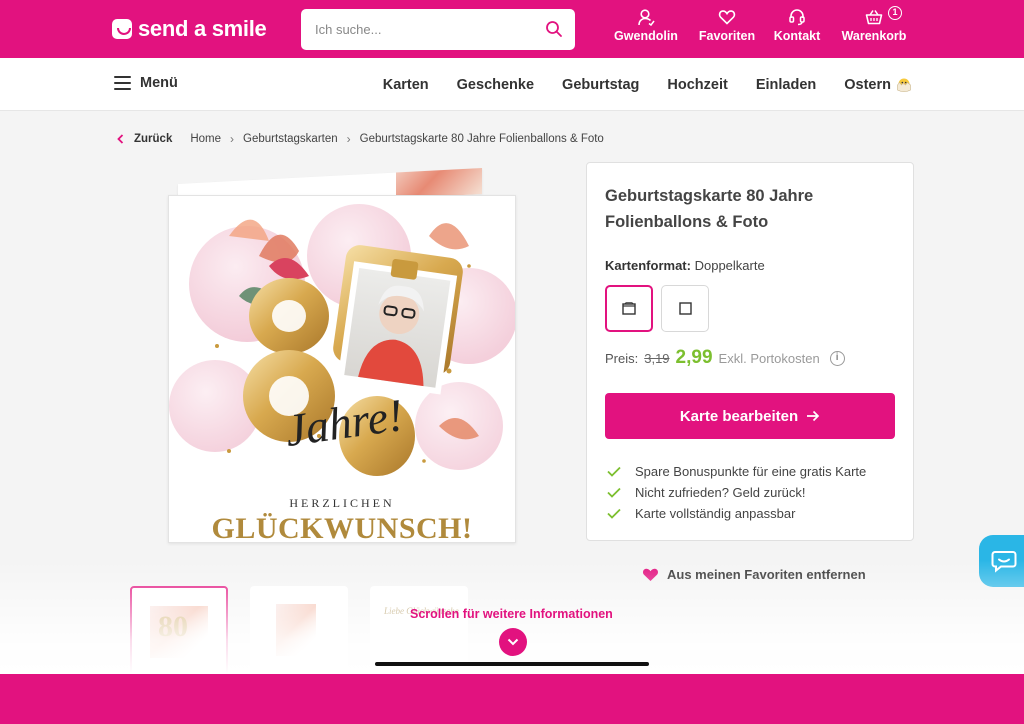 The image size is (1024, 724). What do you see at coordinates (837, 358) in the screenshot?
I see `info-icon: i` at bounding box center [837, 358].